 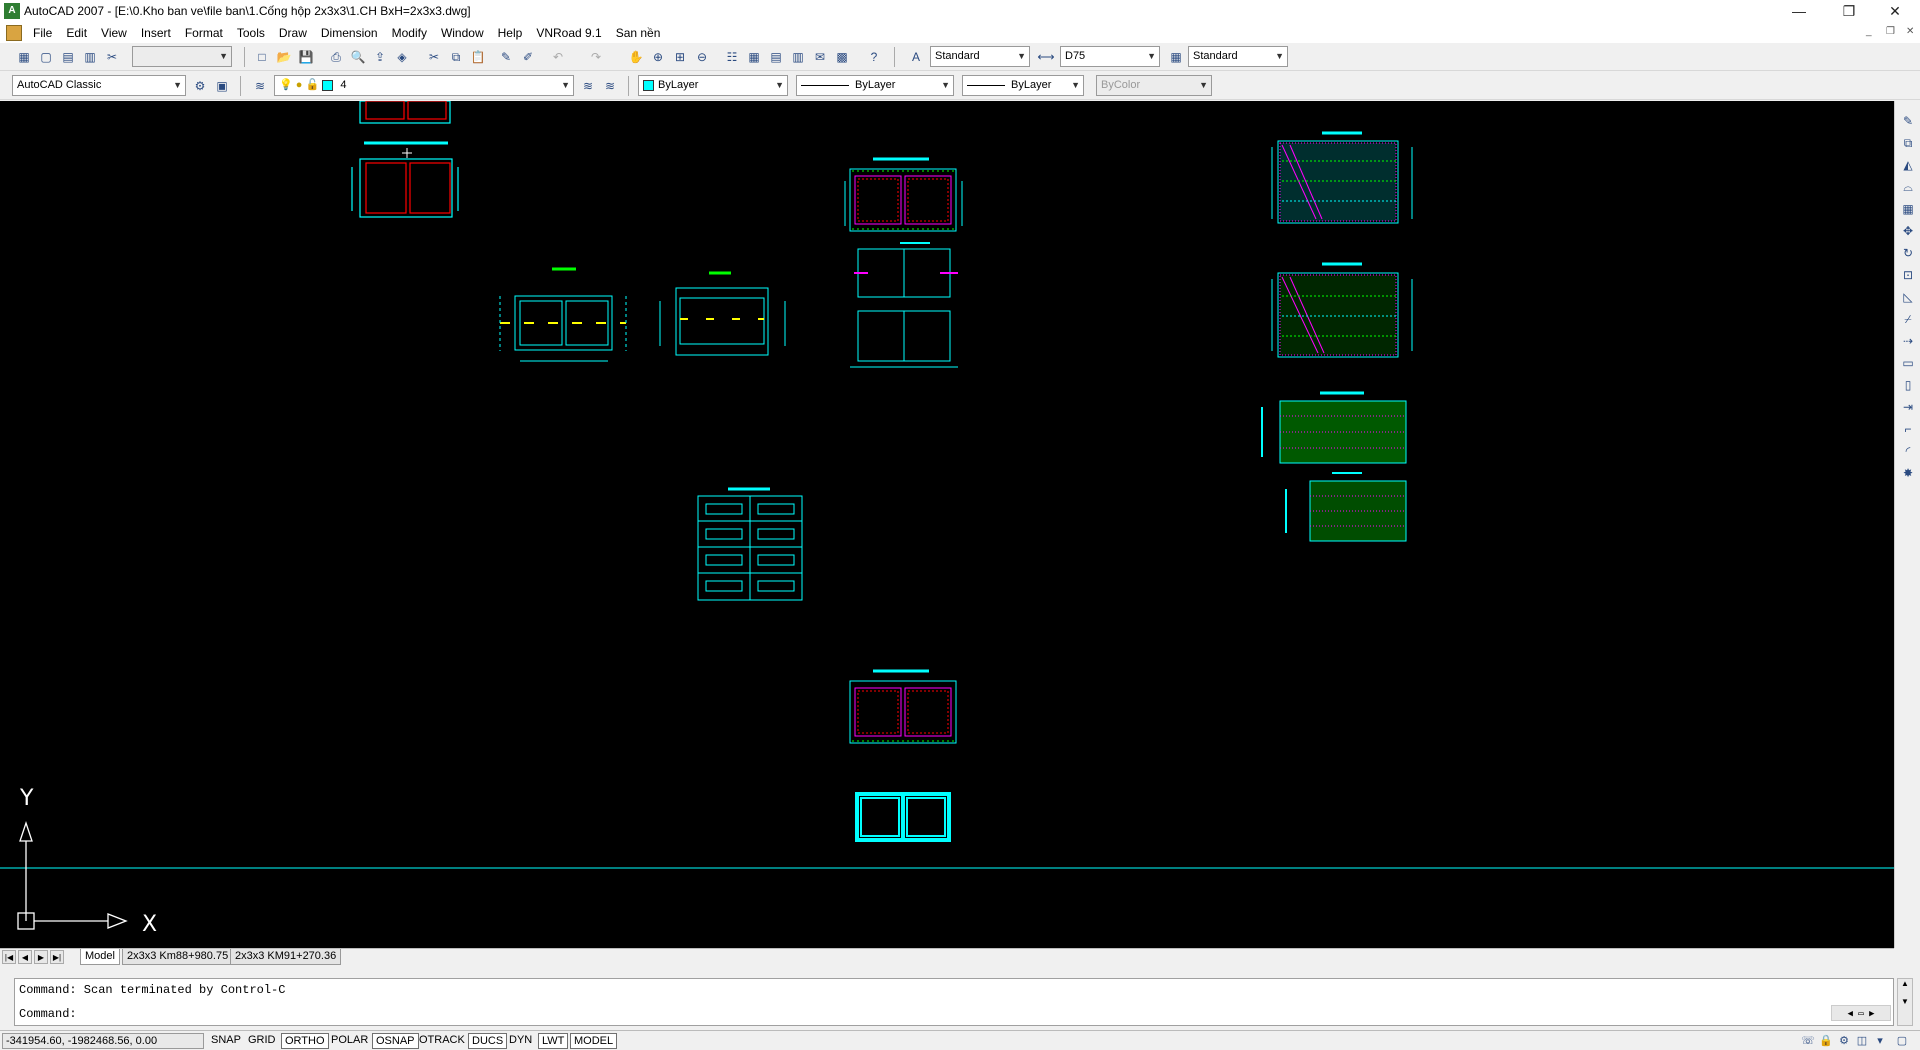 I want to click on tab-layout-1: 2x3x3 Km88+980.75, so click(x=178, y=957).